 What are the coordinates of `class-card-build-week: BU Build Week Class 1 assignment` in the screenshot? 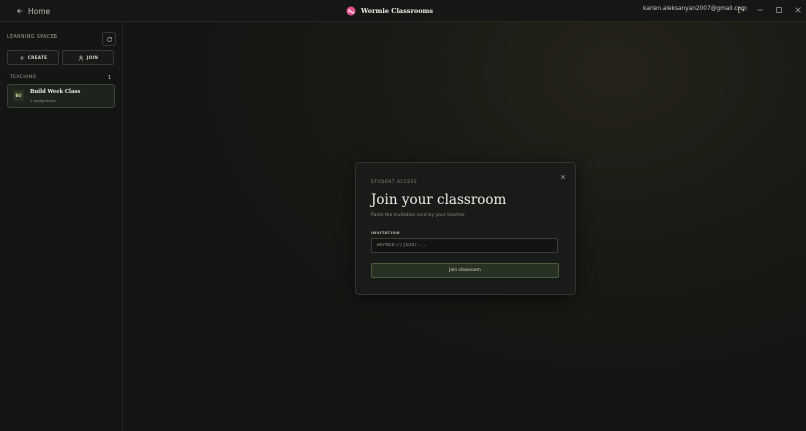 It's located at (61, 96).